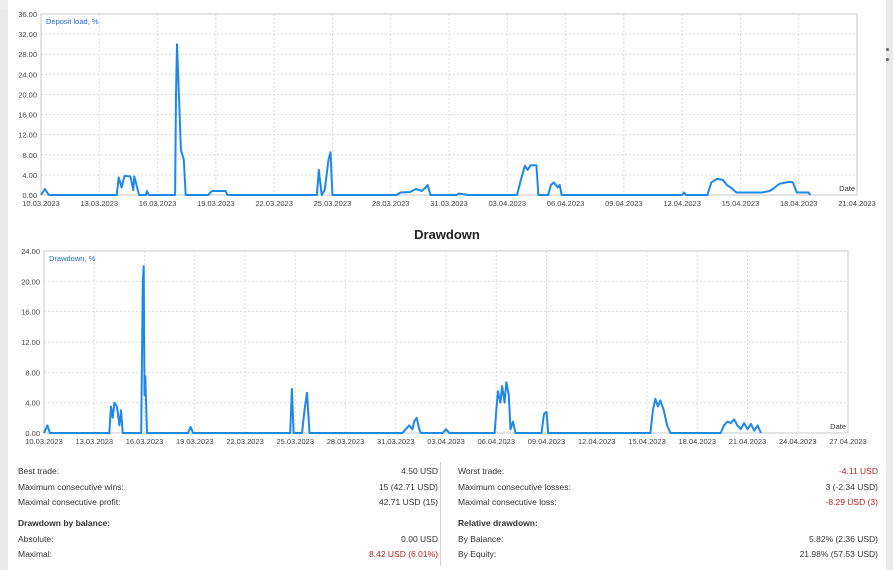 This screenshot has width=893, height=570. Describe the element at coordinates (72, 21) in the screenshot. I see `deposit-load-title: Deposit load, %` at that location.